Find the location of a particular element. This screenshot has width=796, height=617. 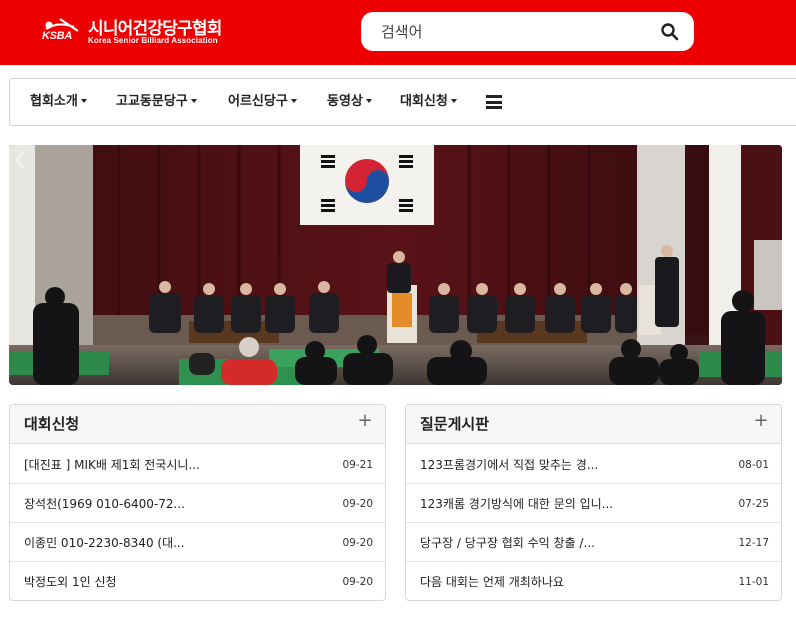

list-item: 박정도외 1인 신청 09-20 is located at coordinates (197, 581).